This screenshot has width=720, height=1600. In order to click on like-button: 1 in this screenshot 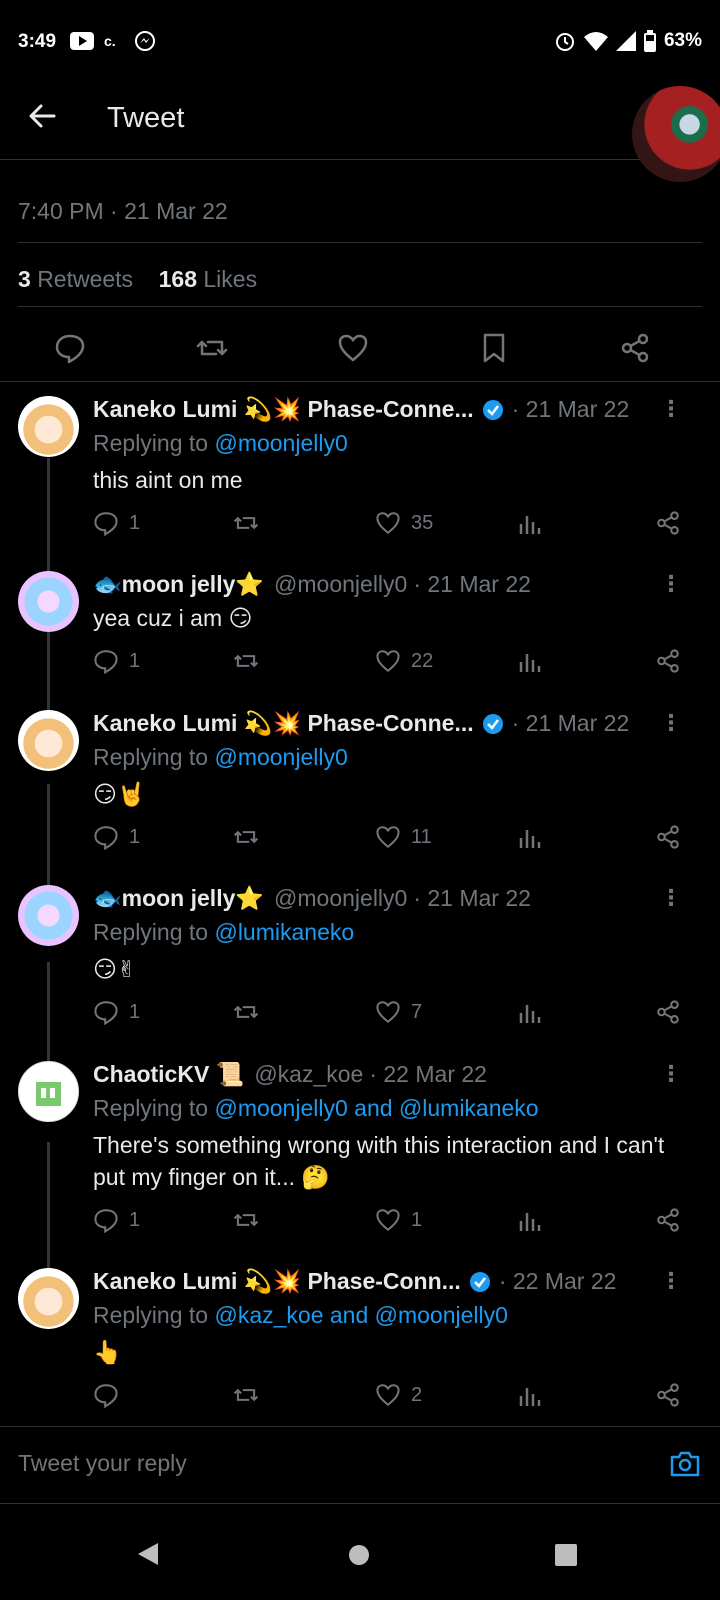, I will do `click(398, 1220)`.